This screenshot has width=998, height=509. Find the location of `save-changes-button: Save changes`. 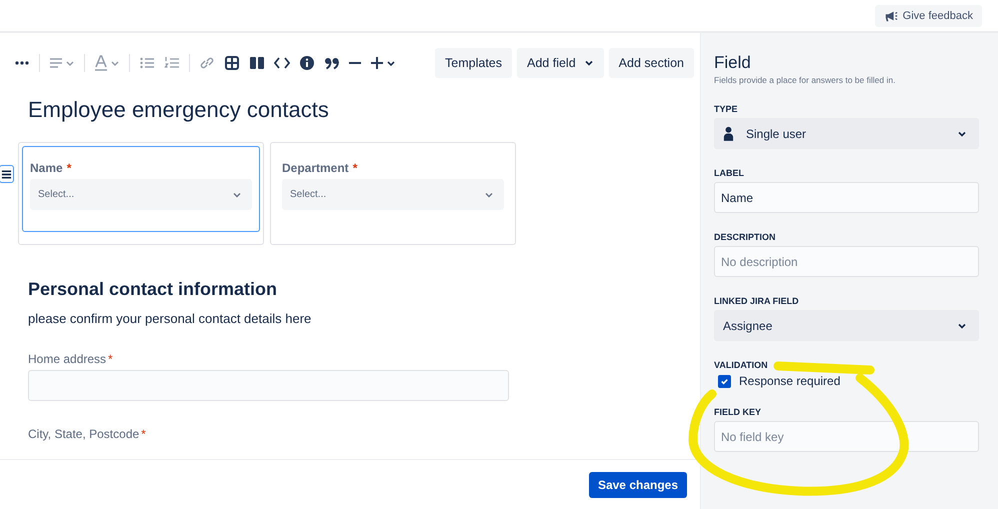

save-changes-button: Save changes is located at coordinates (637, 485).